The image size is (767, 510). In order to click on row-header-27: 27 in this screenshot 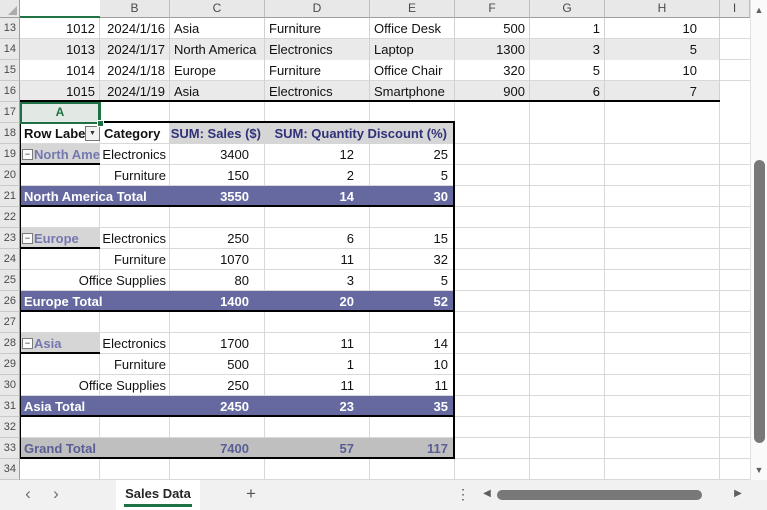, I will do `click(10, 322)`.